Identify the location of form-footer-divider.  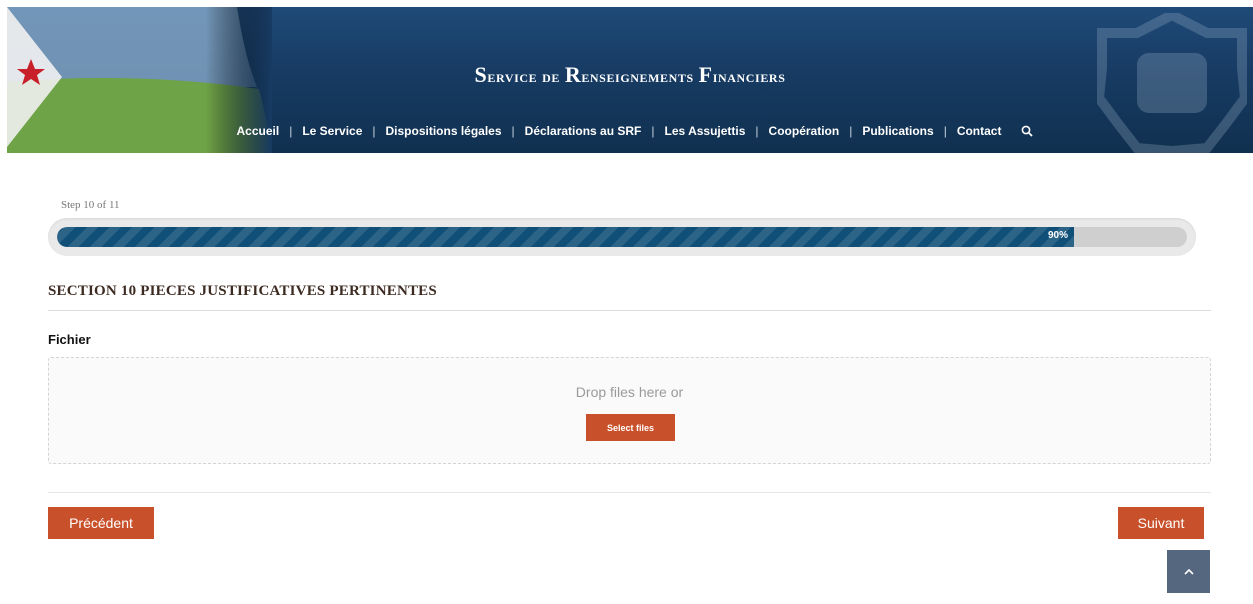
(629, 492).